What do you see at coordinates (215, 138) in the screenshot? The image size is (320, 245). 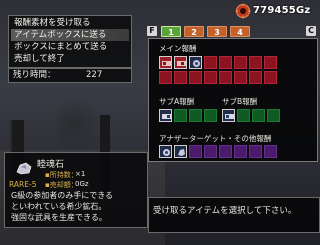 I see `another-target-reward-label: アナザーターゲット・その他報酬` at bounding box center [215, 138].